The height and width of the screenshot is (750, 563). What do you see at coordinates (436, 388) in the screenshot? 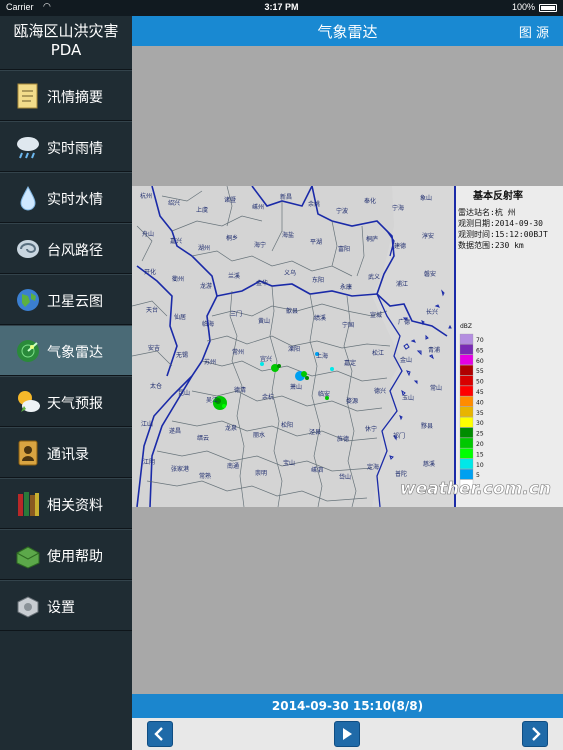
I see `city-label: 常山` at bounding box center [436, 388].